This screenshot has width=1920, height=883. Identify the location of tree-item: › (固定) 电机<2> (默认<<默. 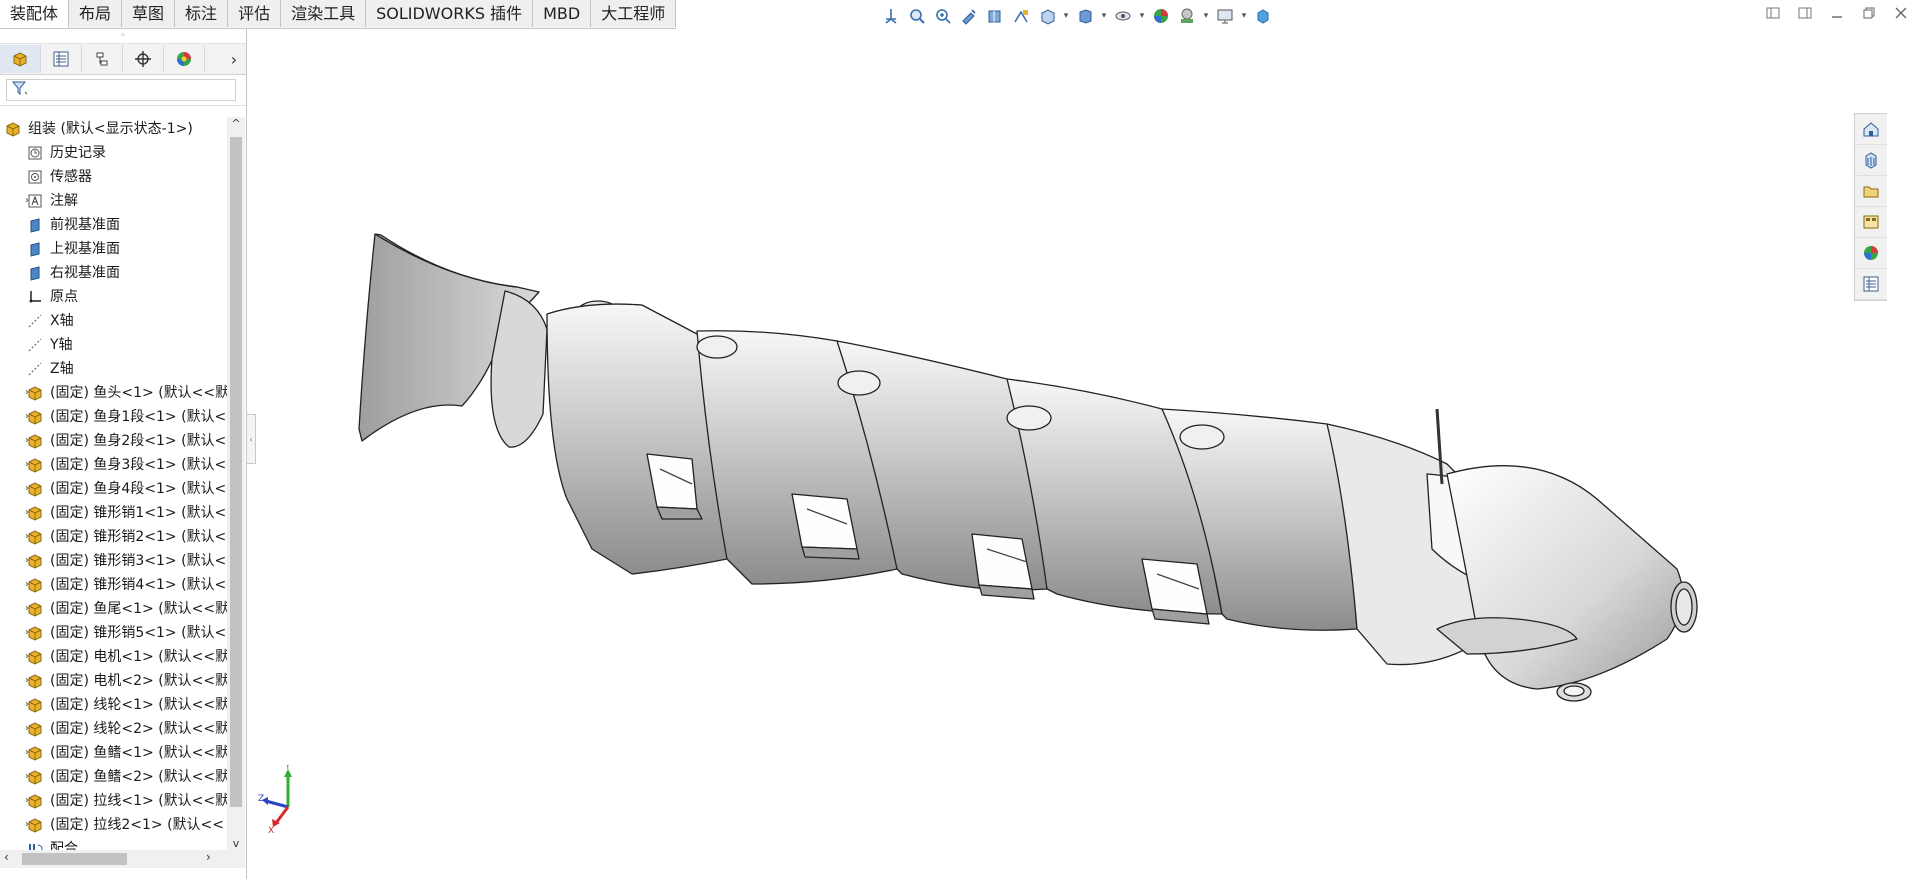
(113, 681).